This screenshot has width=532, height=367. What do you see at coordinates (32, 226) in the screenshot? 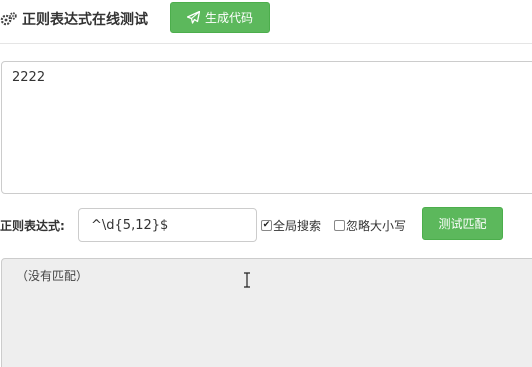
I see `regex-label: 正则表达式:` at bounding box center [32, 226].